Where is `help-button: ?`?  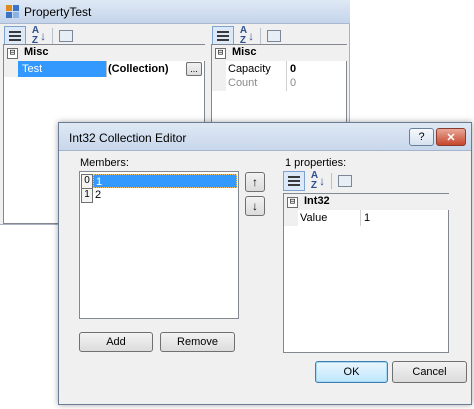 help-button: ? is located at coordinates (421, 137).